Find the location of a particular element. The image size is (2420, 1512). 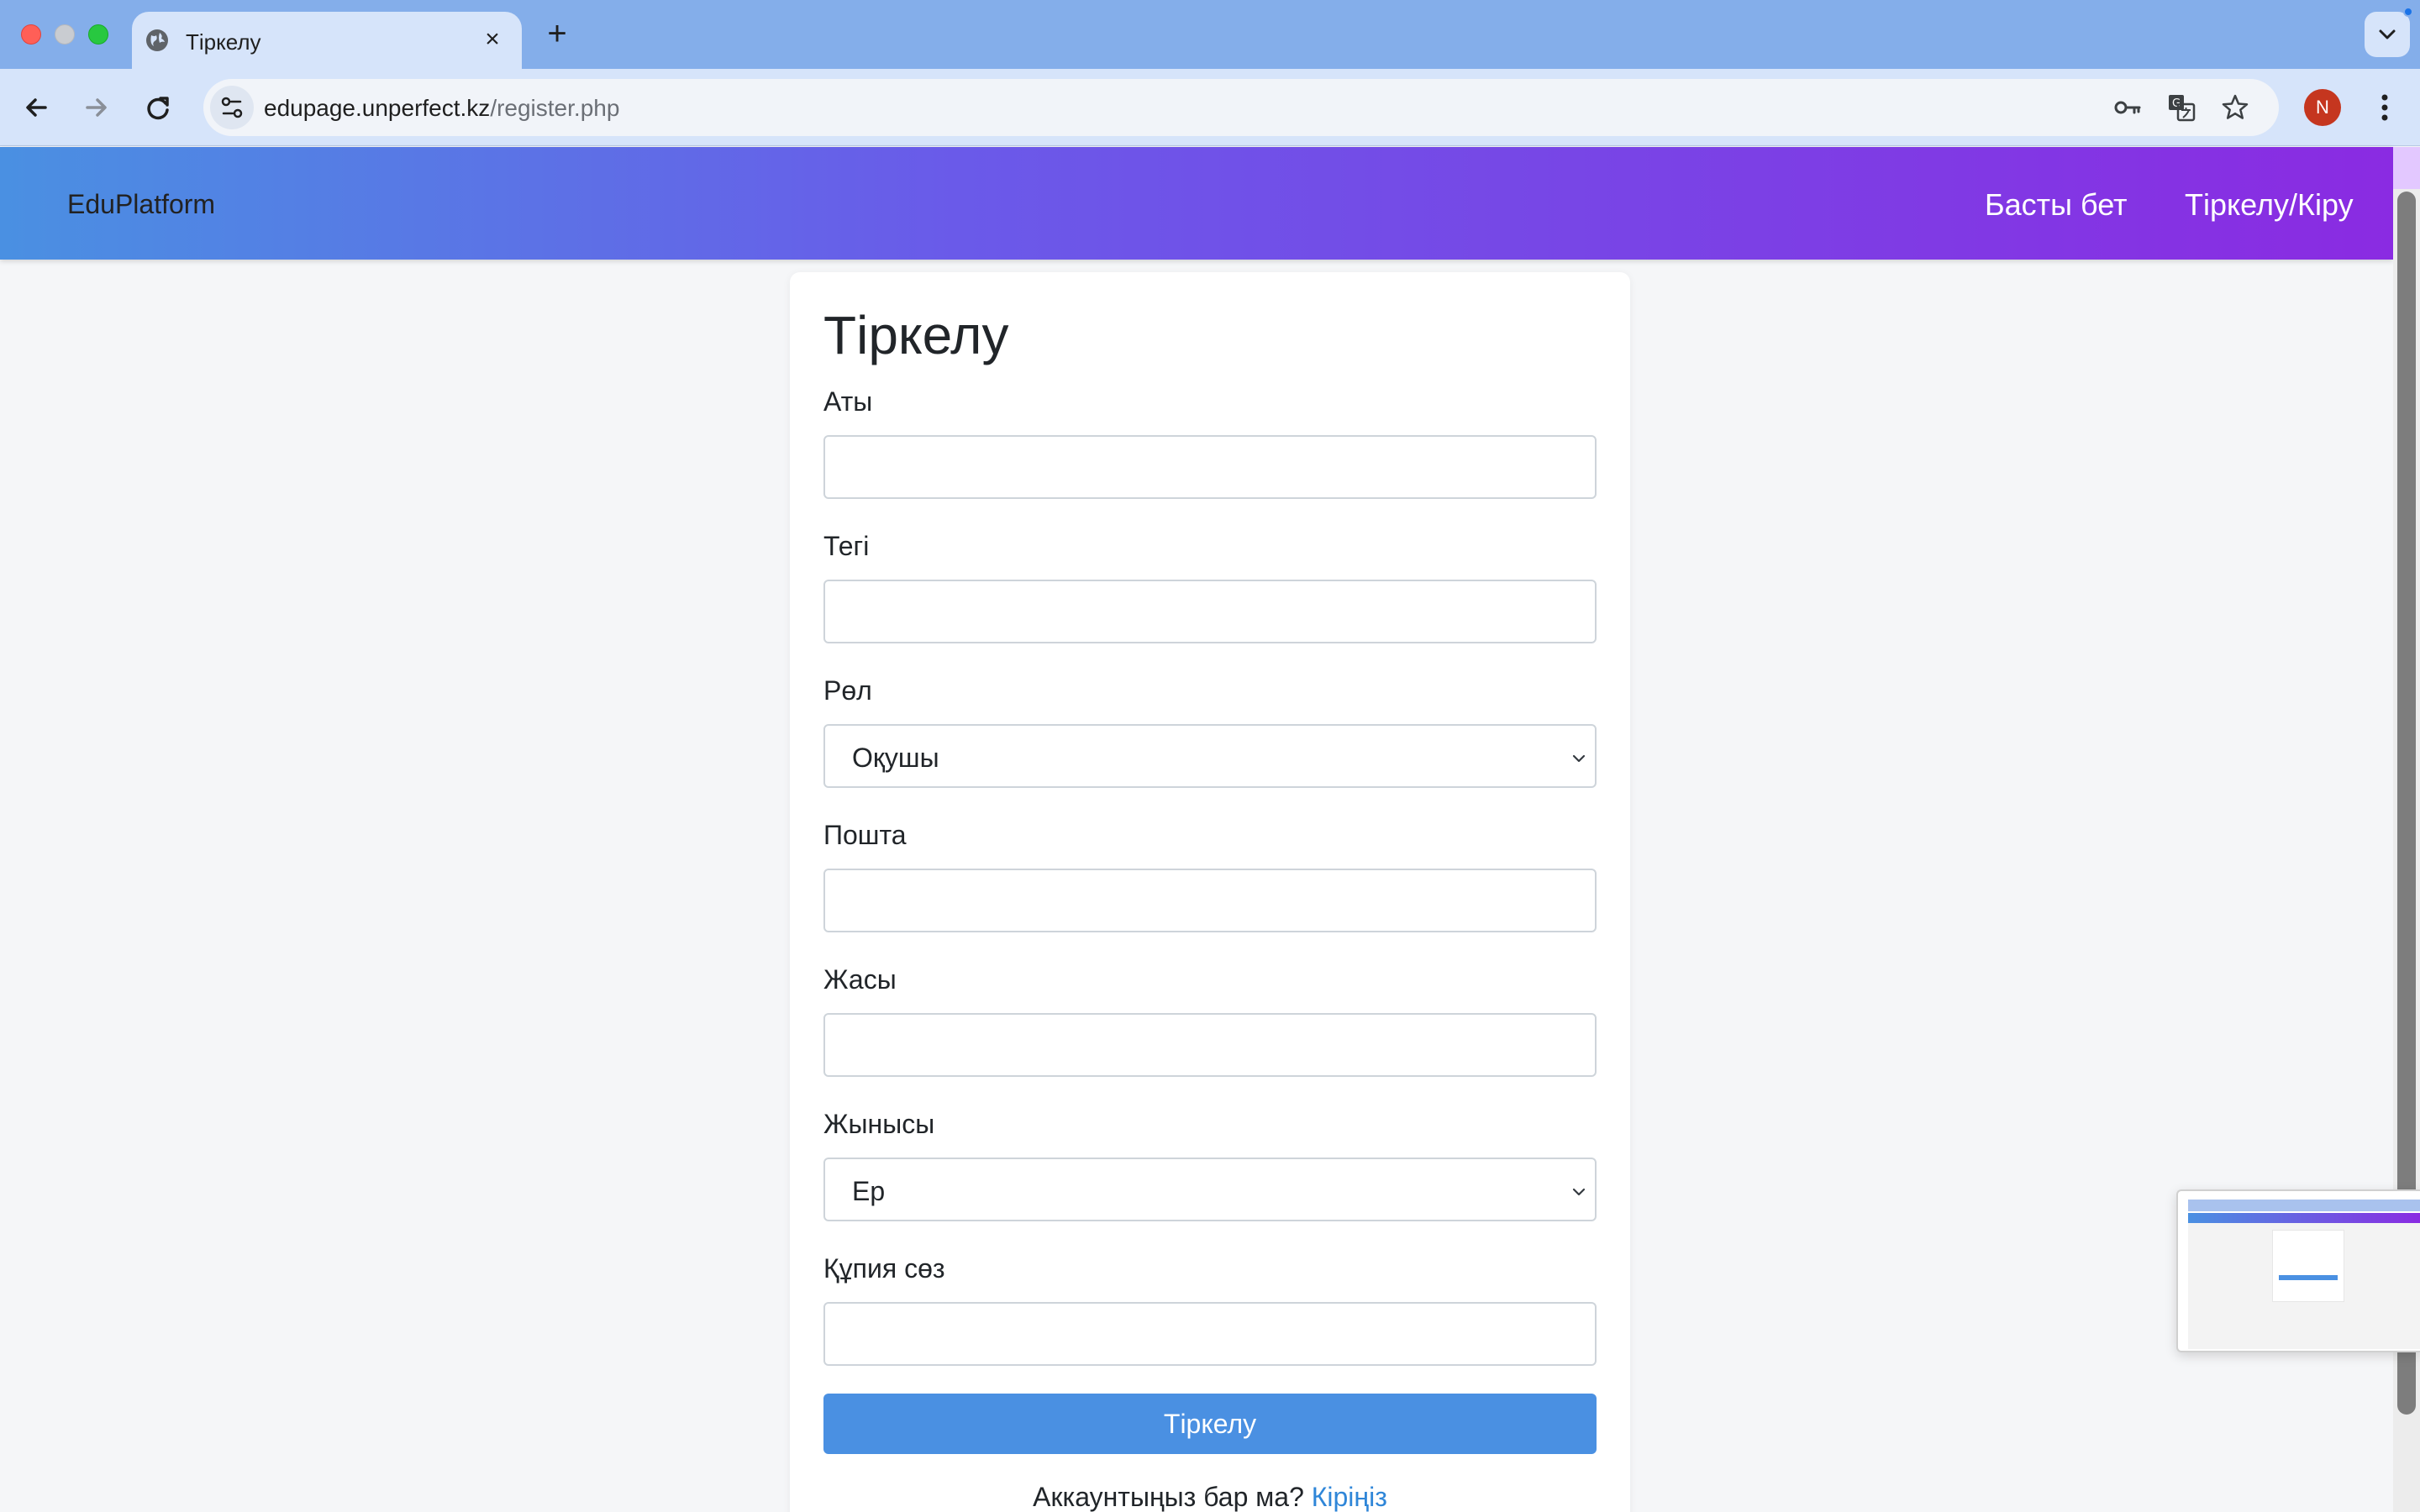

thumbnail-tabbar is located at coordinates (2304, 1205).